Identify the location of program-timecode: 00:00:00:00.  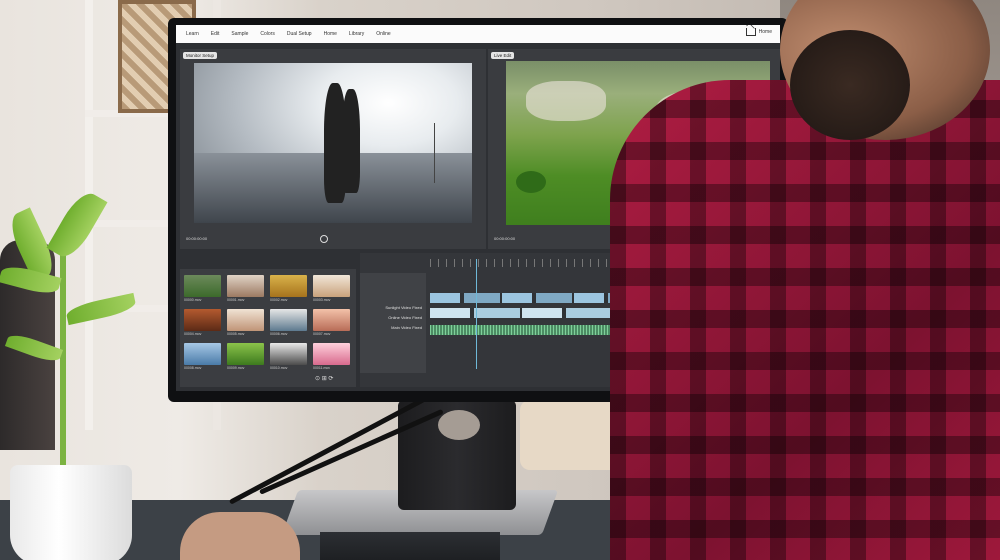
(505, 238).